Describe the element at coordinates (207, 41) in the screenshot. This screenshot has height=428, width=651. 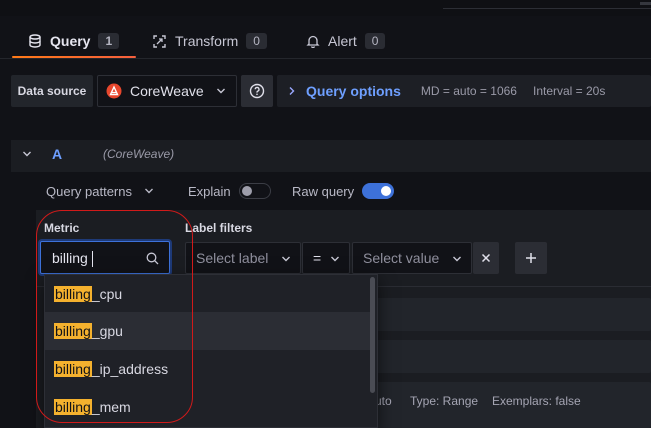
I see `tab-transform-label: Transform` at that location.